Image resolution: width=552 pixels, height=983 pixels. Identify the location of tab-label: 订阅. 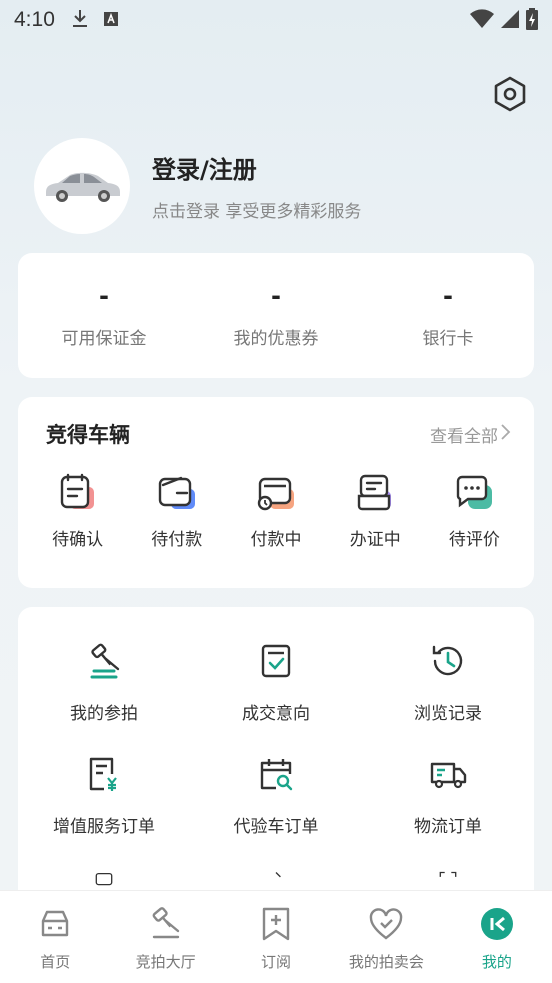
(276, 962).